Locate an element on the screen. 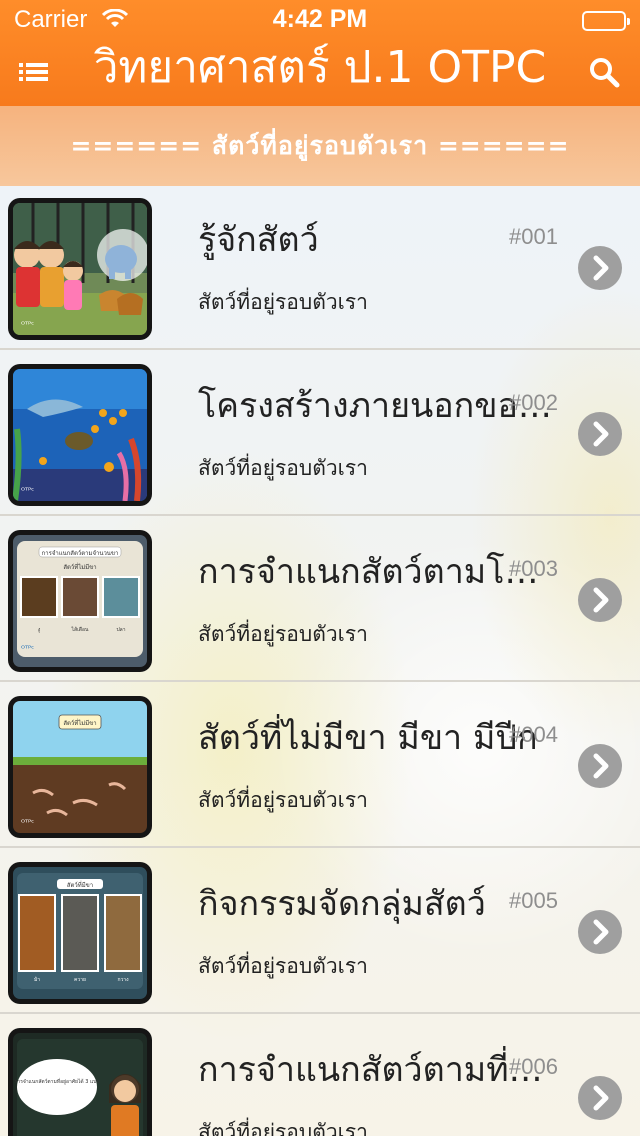 This screenshot has height=1136, width=640. menu-button is located at coordinates (34, 72).